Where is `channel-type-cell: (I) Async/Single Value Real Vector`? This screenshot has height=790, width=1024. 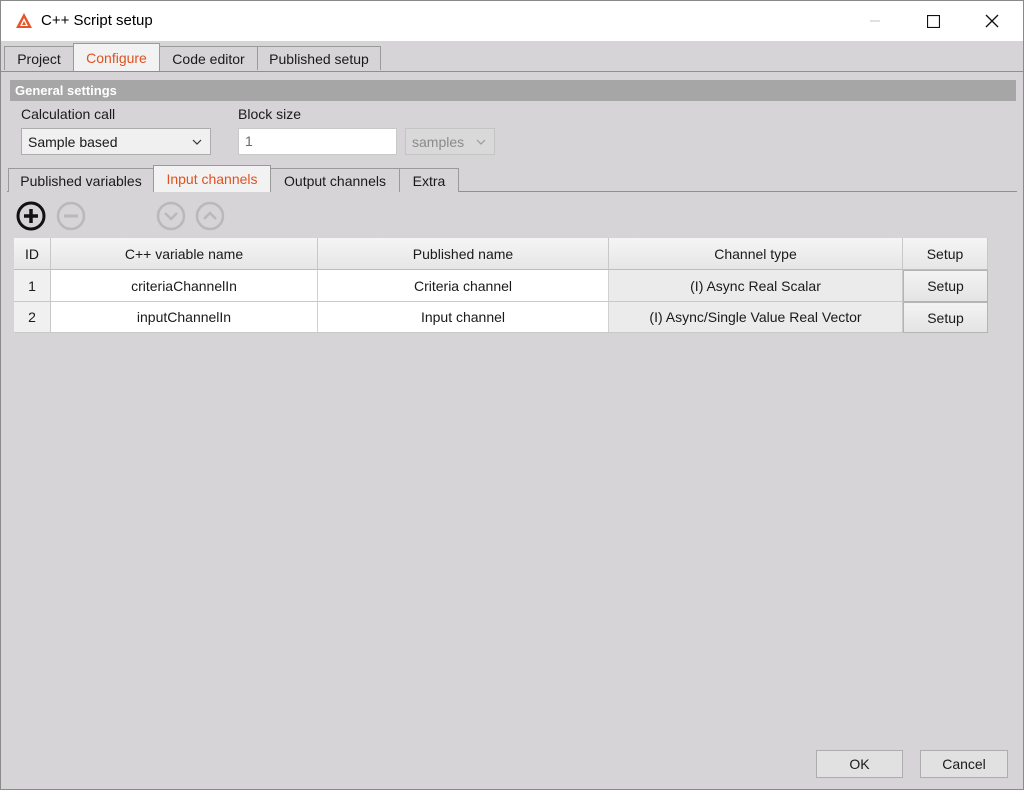 channel-type-cell: (I) Async/Single Value Real Vector is located at coordinates (756, 317).